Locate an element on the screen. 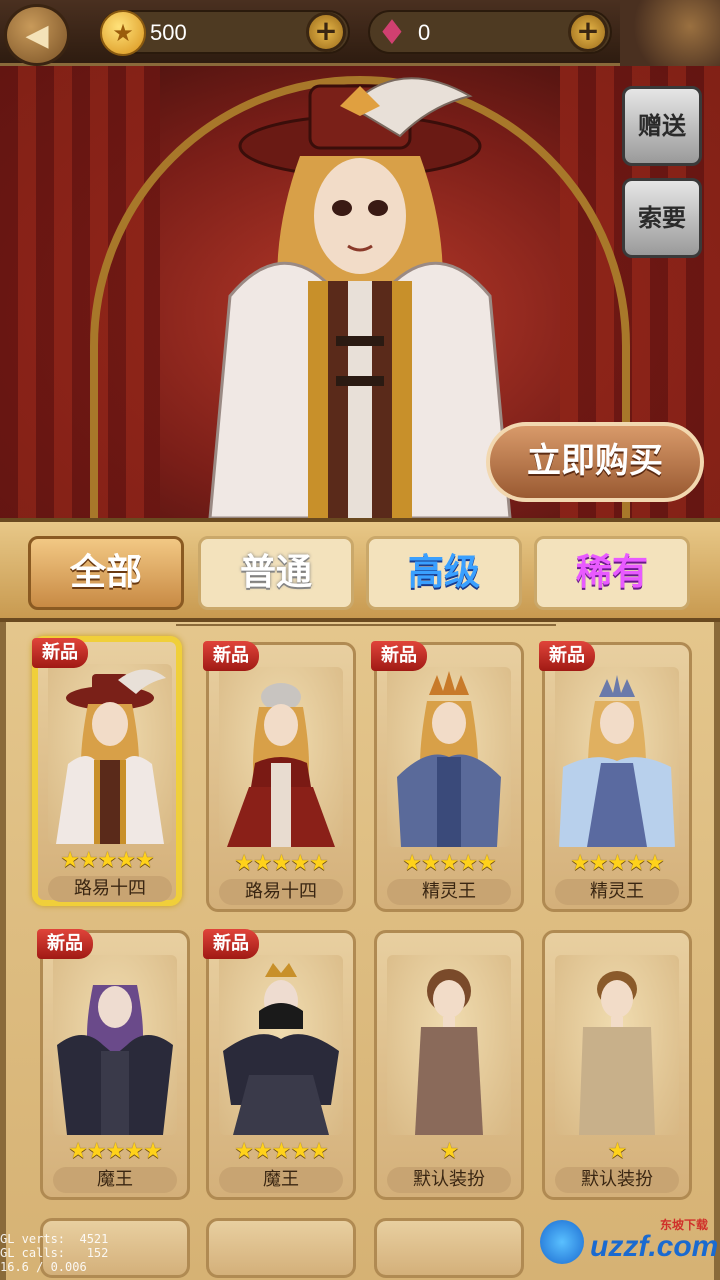 This screenshot has width=720, height=1280. gem-amount: 0 is located at coordinates (424, 32).